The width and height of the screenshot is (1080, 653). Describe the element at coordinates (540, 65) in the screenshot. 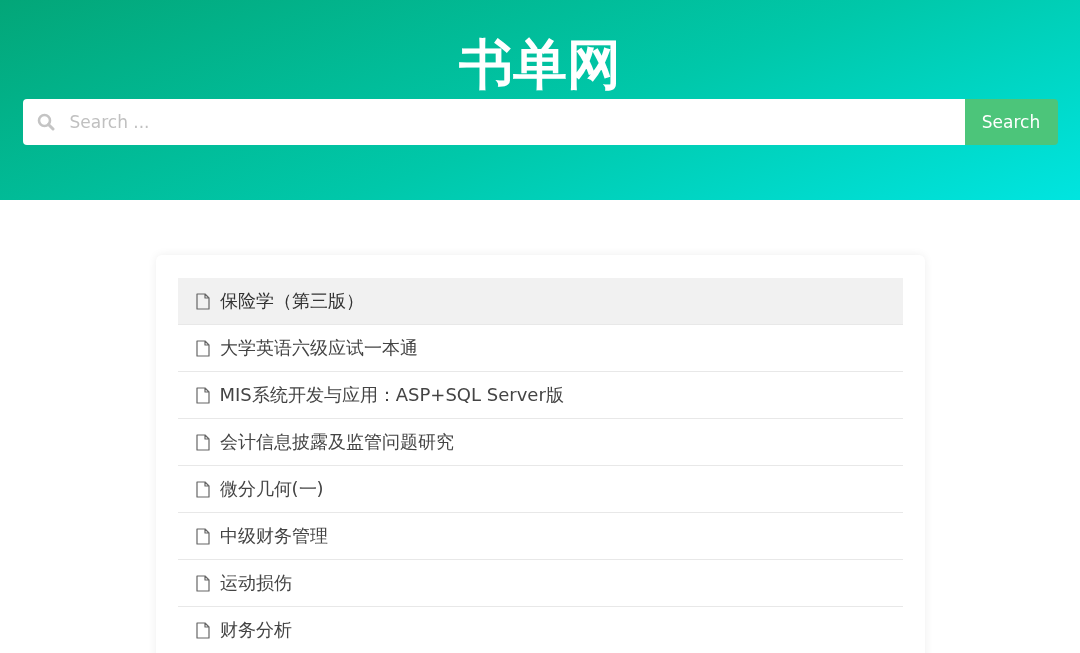

I see `site-title: 书单网` at that location.